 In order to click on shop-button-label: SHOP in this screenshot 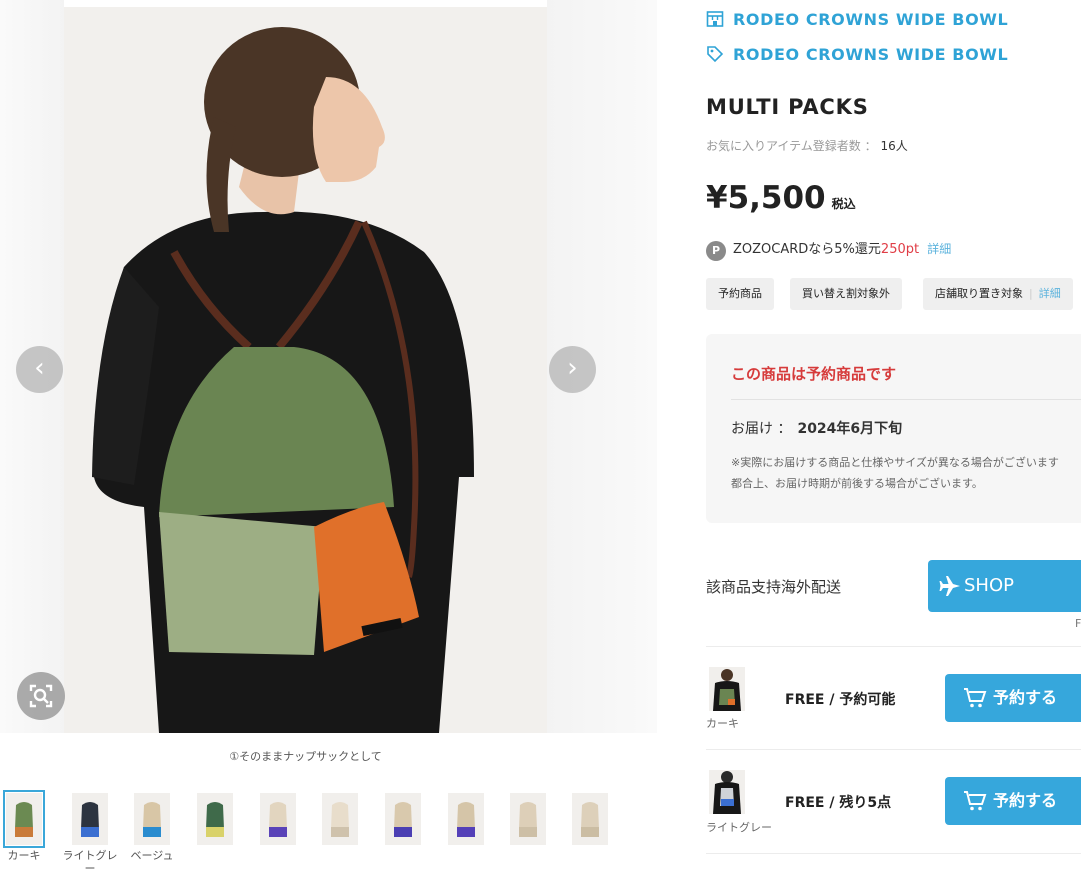, I will do `click(989, 585)`.